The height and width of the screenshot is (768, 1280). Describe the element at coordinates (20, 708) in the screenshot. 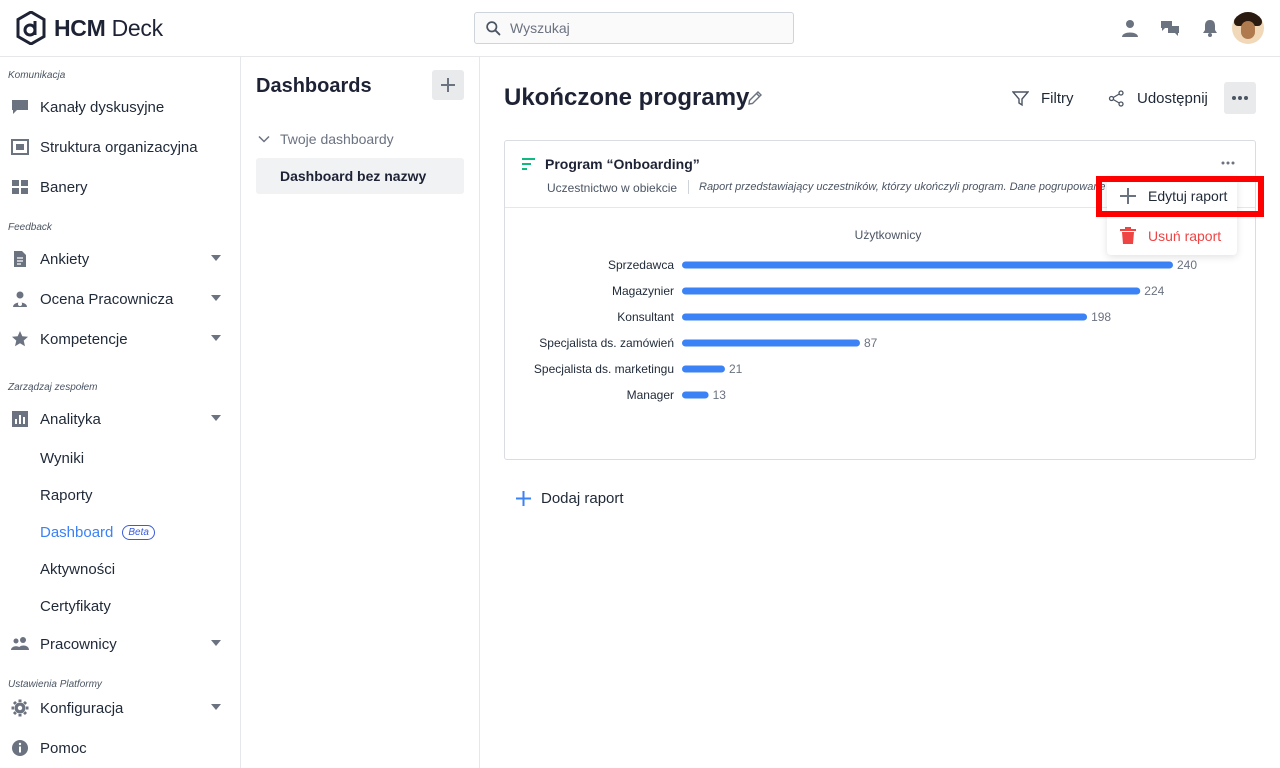

I see `gear-icon` at that location.